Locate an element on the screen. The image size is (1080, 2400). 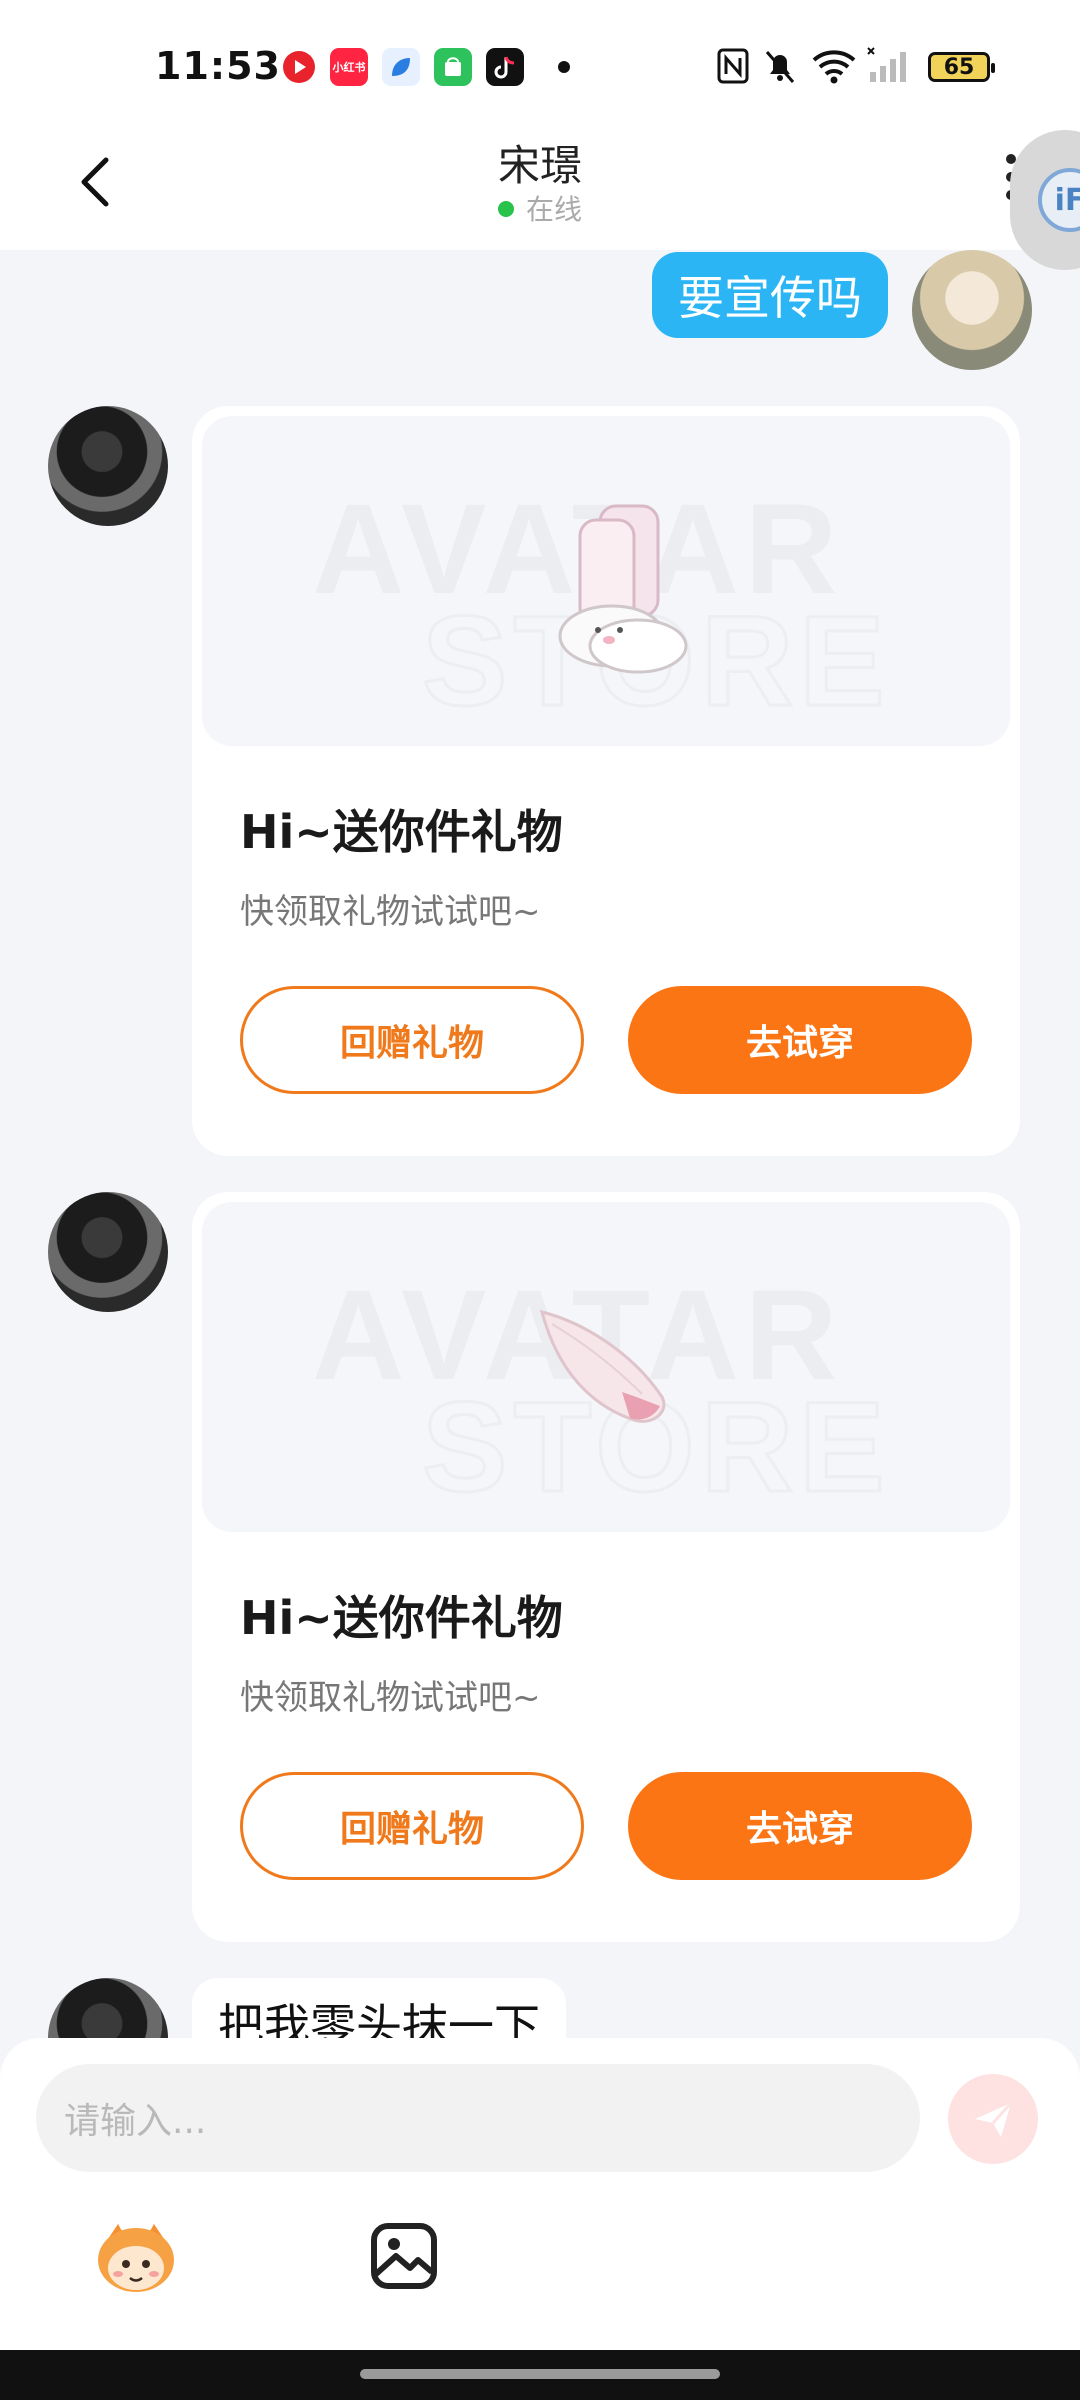
image-button is located at coordinates (404, 2256).